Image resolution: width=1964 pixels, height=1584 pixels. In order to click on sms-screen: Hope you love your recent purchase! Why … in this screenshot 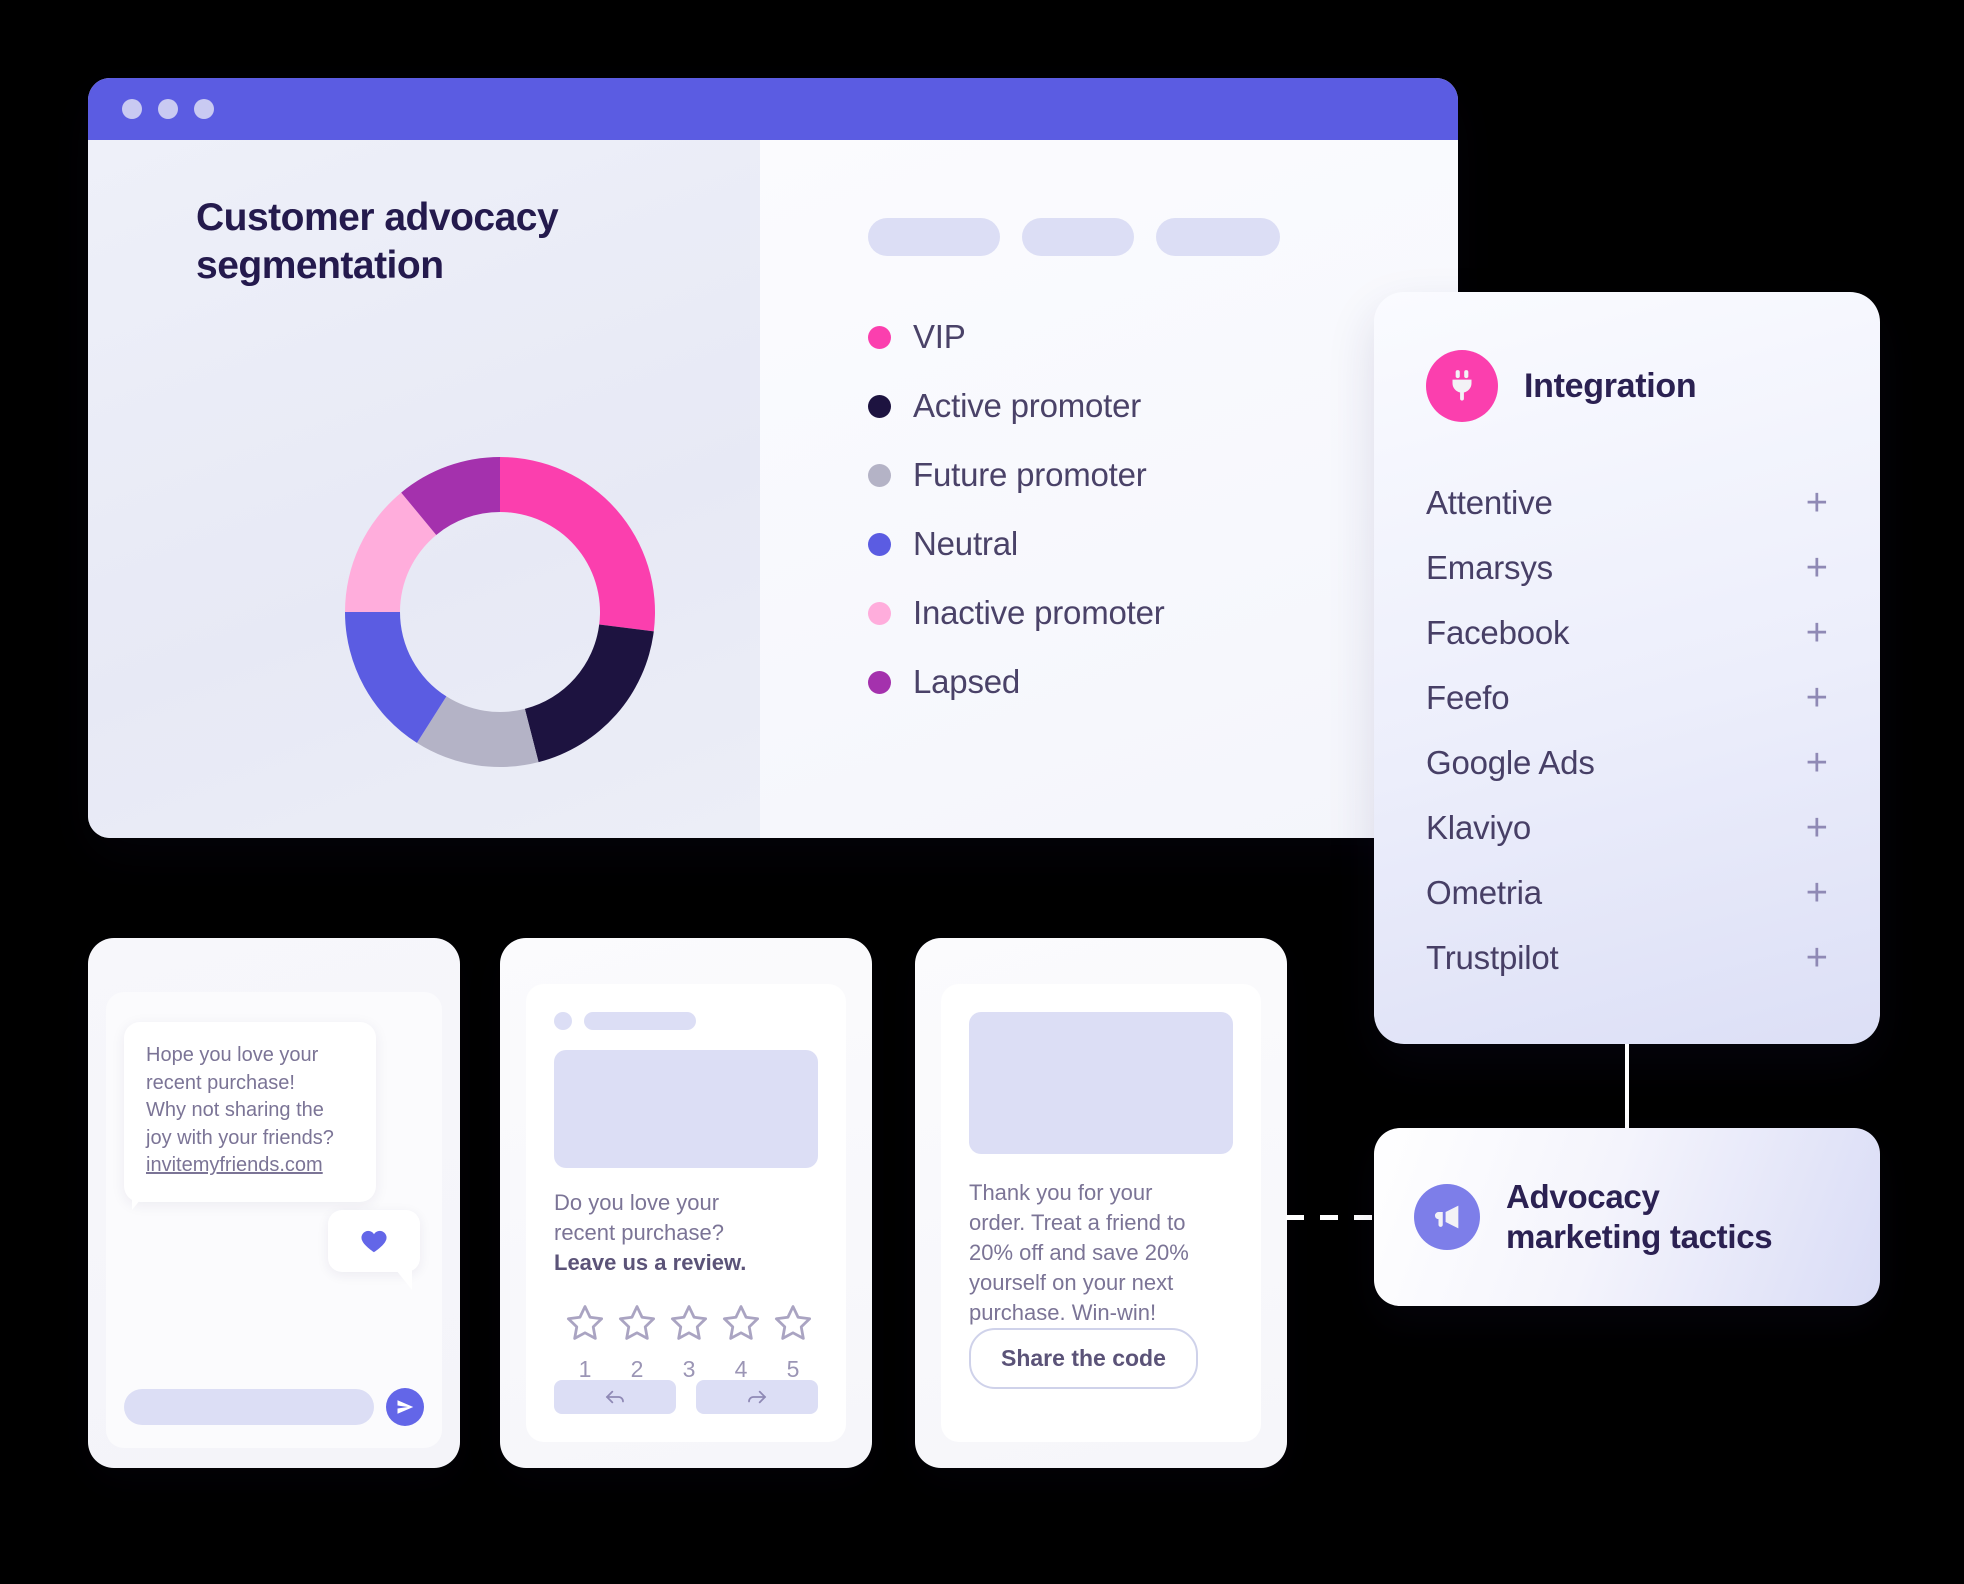, I will do `click(274, 1220)`.